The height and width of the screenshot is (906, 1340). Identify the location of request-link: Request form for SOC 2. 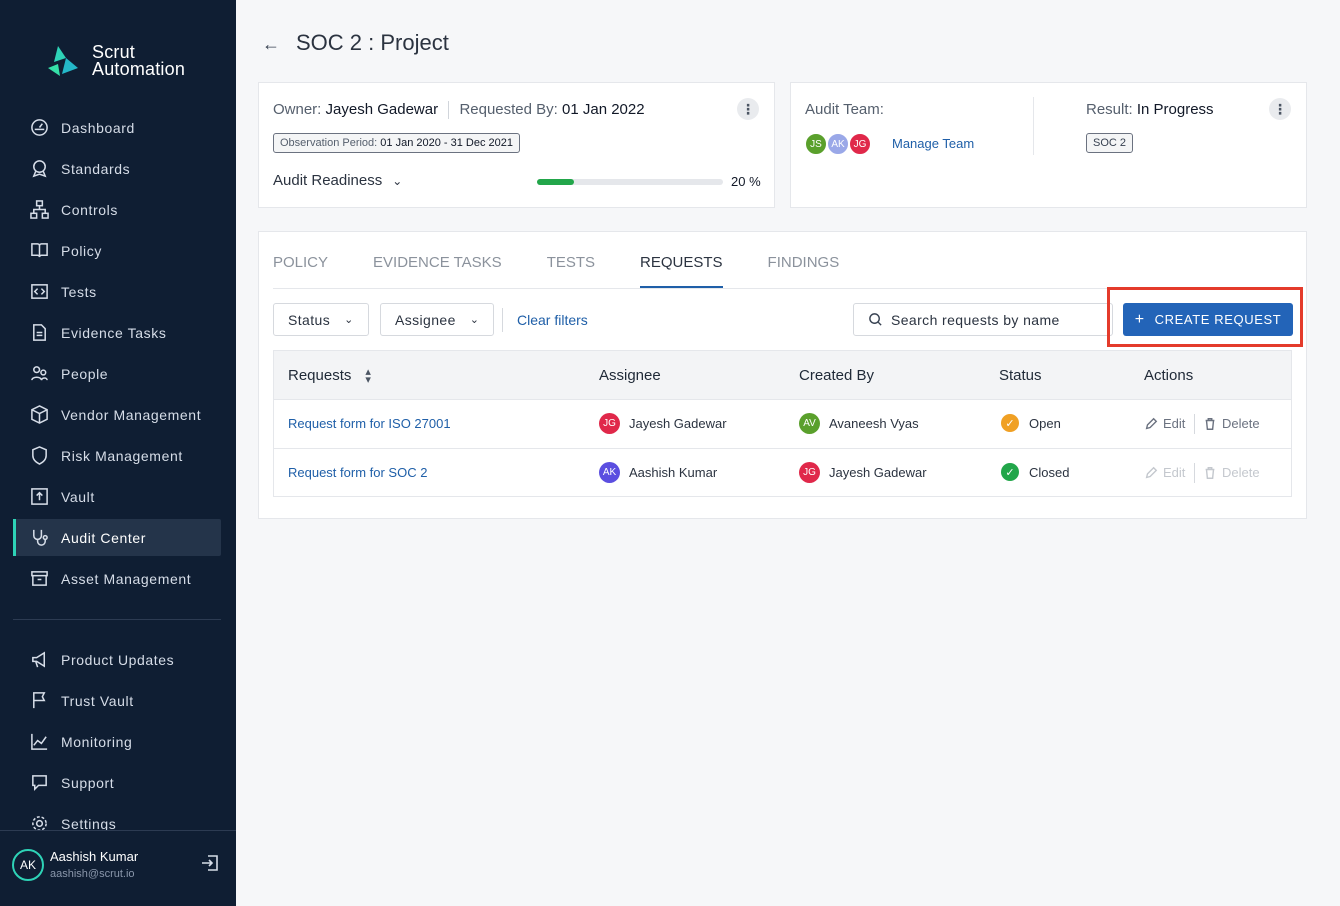
(357, 472).